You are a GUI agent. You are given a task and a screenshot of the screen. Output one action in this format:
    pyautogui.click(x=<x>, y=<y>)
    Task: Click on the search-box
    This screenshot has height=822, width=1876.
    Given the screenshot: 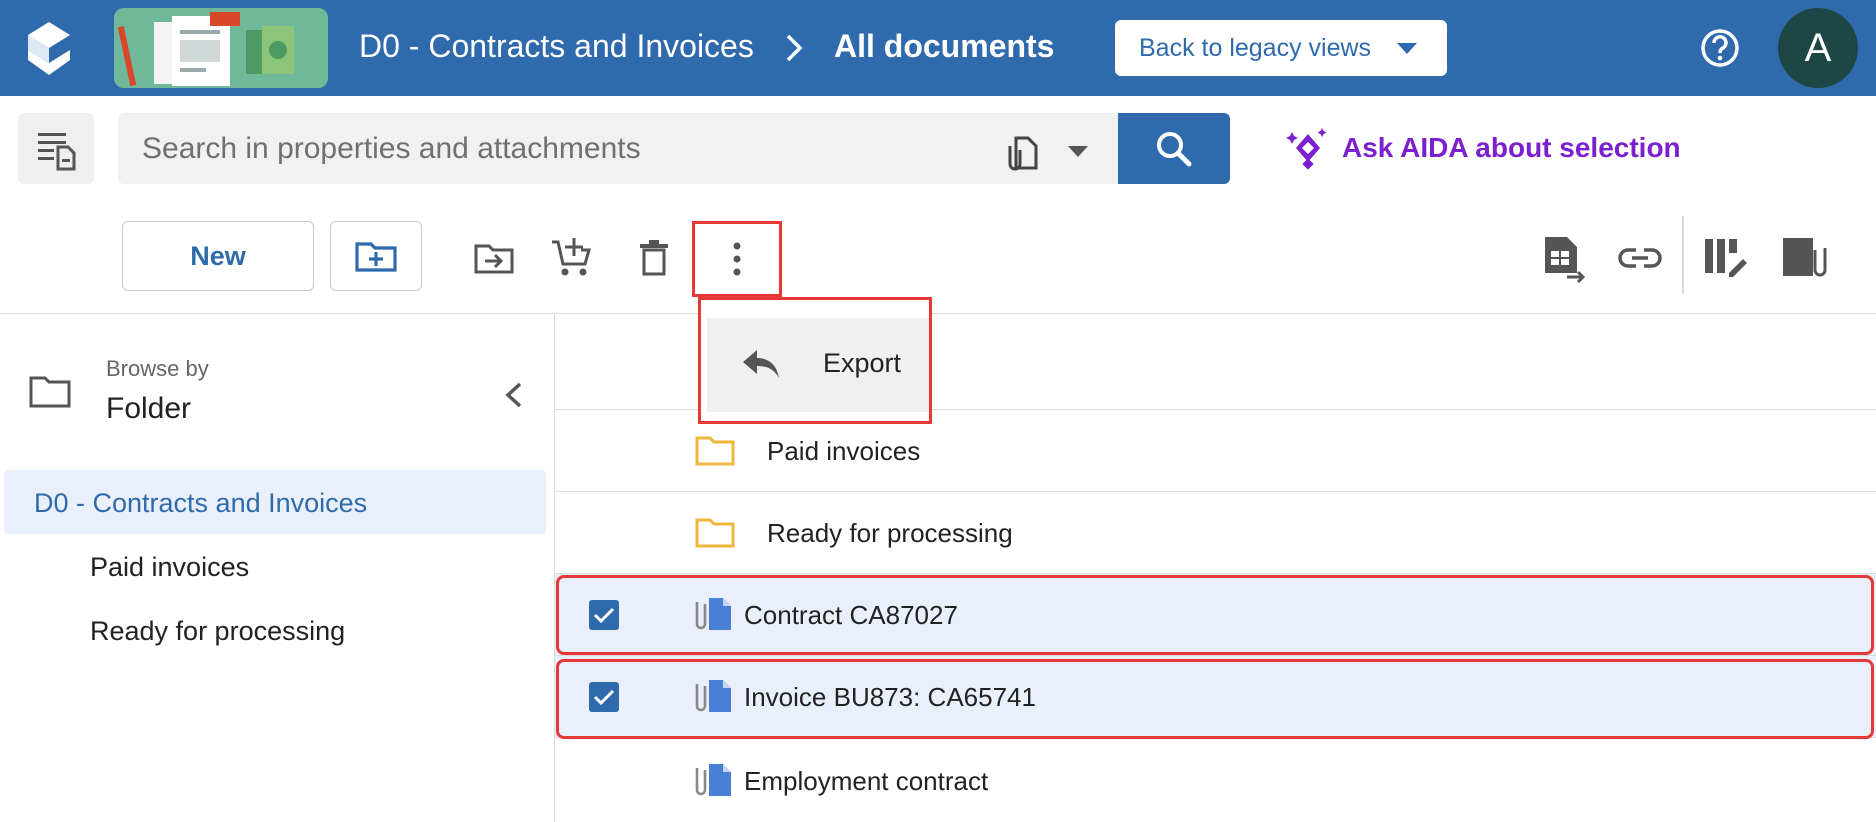 What is the action you would take?
    pyautogui.click(x=618, y=148)
    